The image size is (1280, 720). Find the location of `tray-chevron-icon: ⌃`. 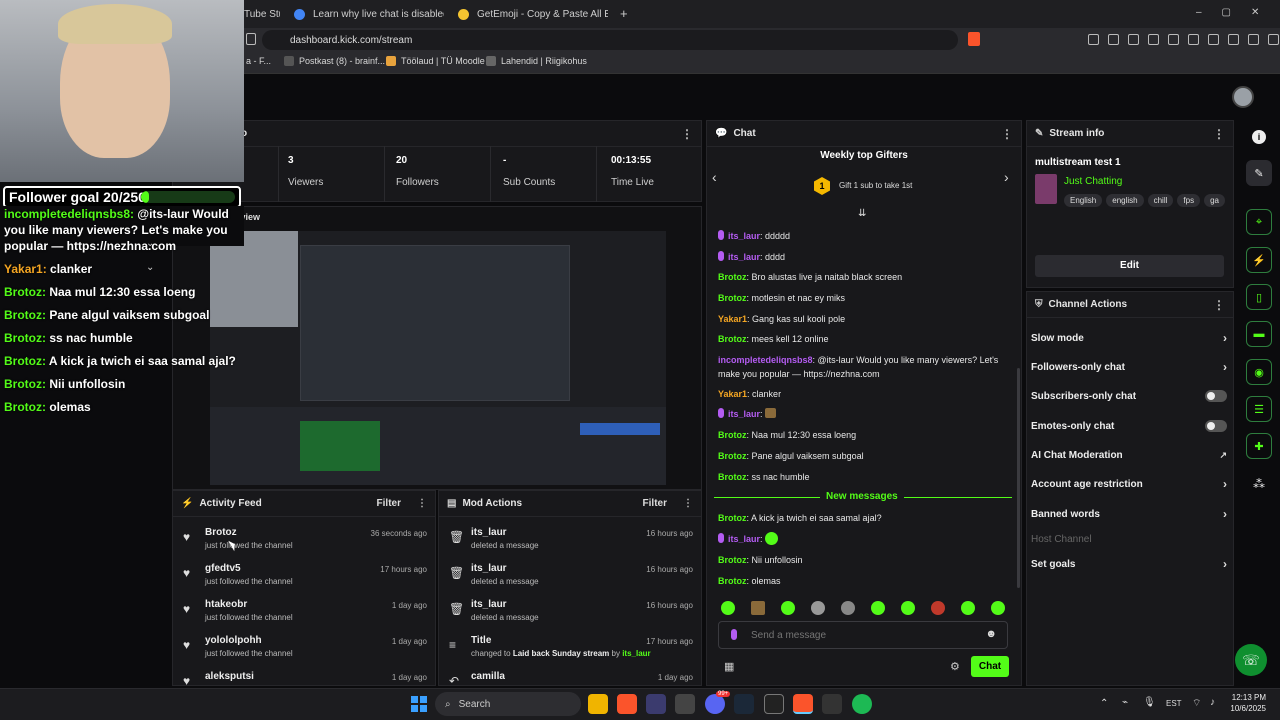

tray-chevron-icon: ⌃ is located at coordinates (1104, 703).